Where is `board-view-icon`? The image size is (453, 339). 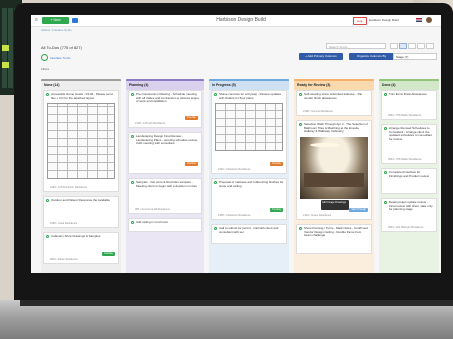 board-view-icon is located at coordinates (403, 46).